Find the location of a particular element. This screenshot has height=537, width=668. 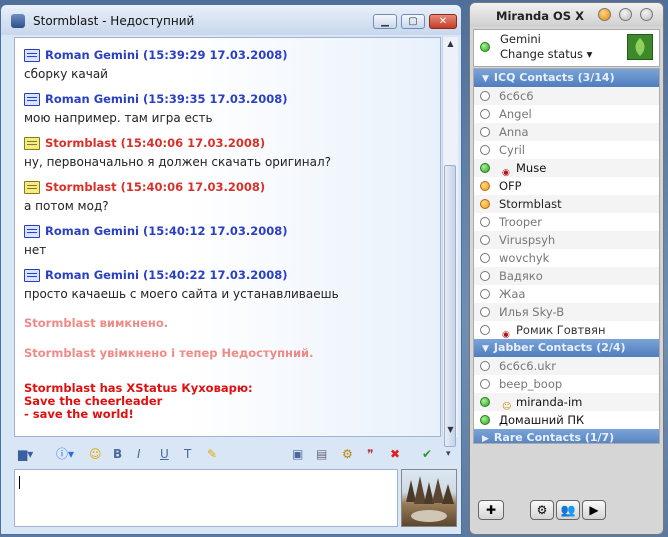

quote-icon: ❞ is located at coordinates (370, 454).